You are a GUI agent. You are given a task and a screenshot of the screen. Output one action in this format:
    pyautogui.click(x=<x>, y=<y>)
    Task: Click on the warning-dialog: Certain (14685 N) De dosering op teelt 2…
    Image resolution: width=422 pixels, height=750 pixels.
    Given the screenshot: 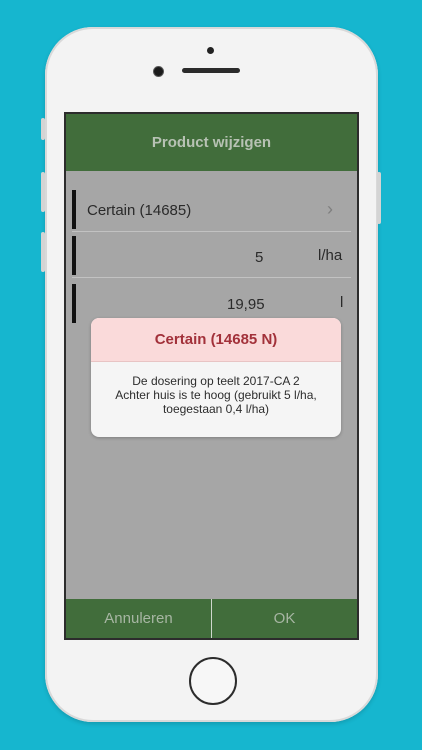 What is the action you would take?
    pyautogui.click(x=216, y=377)
    